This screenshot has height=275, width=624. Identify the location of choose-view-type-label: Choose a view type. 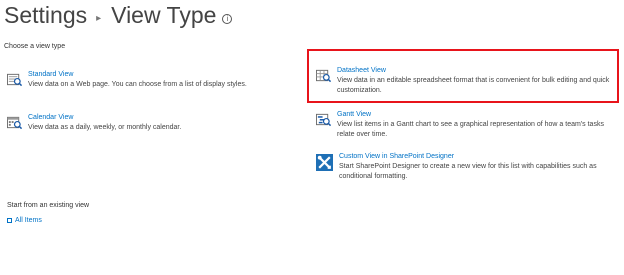
(35, 46).